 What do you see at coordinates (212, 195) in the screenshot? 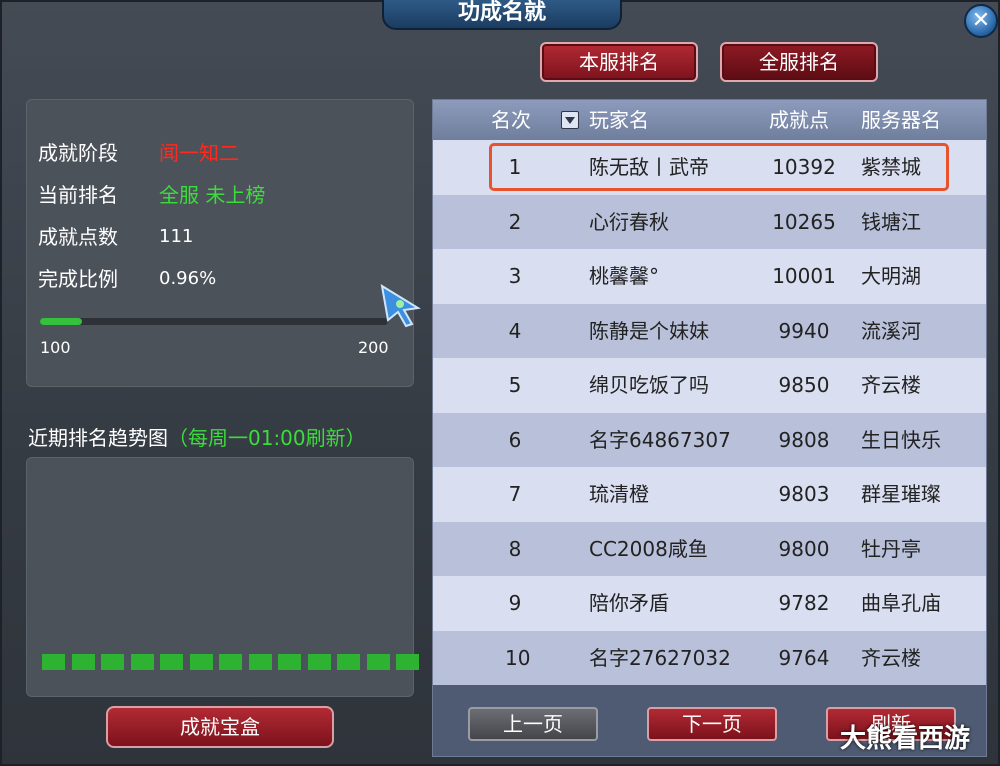
I see `rank-value: 全服 未上榜` at bounding box center [212, 195].